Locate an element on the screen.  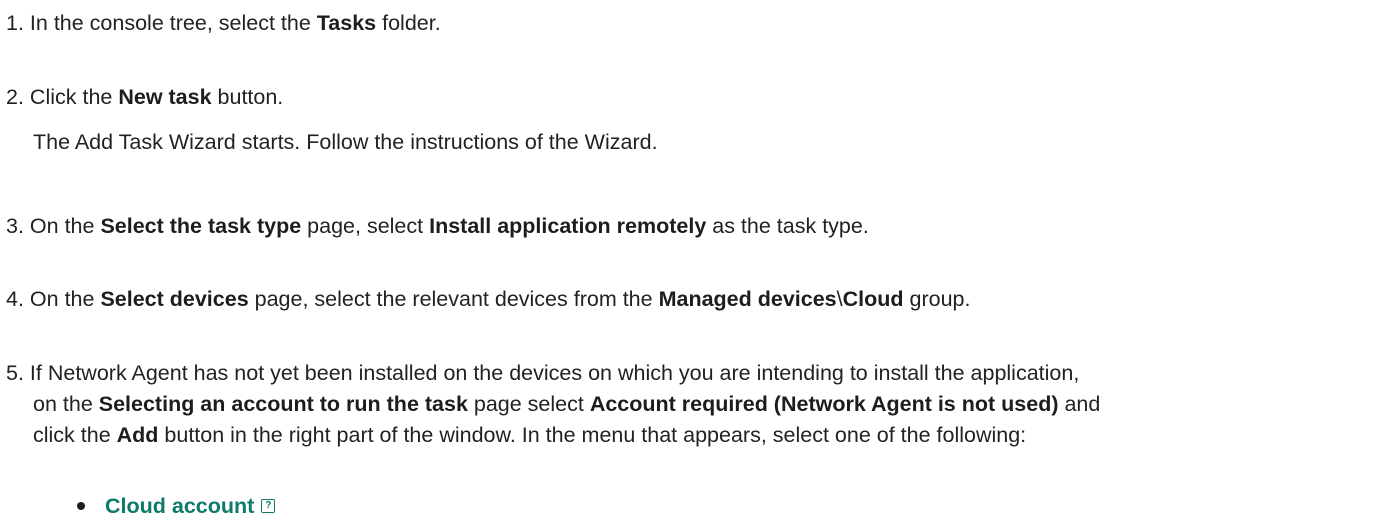
step-number: 1. is located at coordinates (15, 23).